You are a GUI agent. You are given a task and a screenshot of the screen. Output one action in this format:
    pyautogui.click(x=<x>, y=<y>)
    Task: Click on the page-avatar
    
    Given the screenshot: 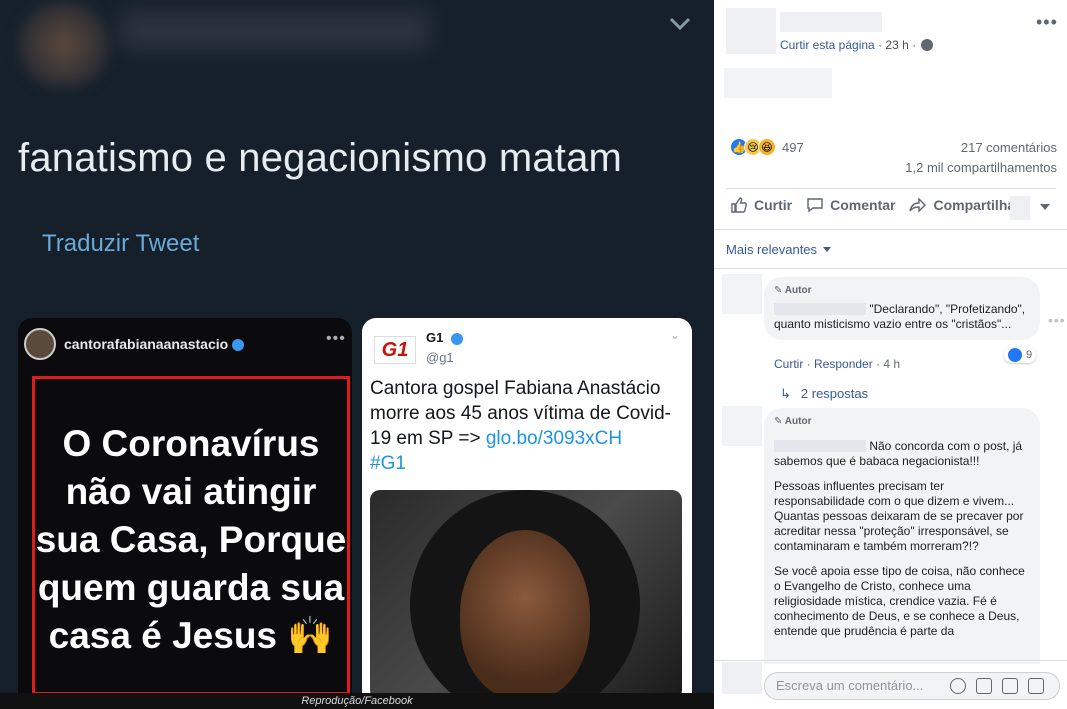 What is the action you would take?
    pyautogui.click(x=751, y=31)
    